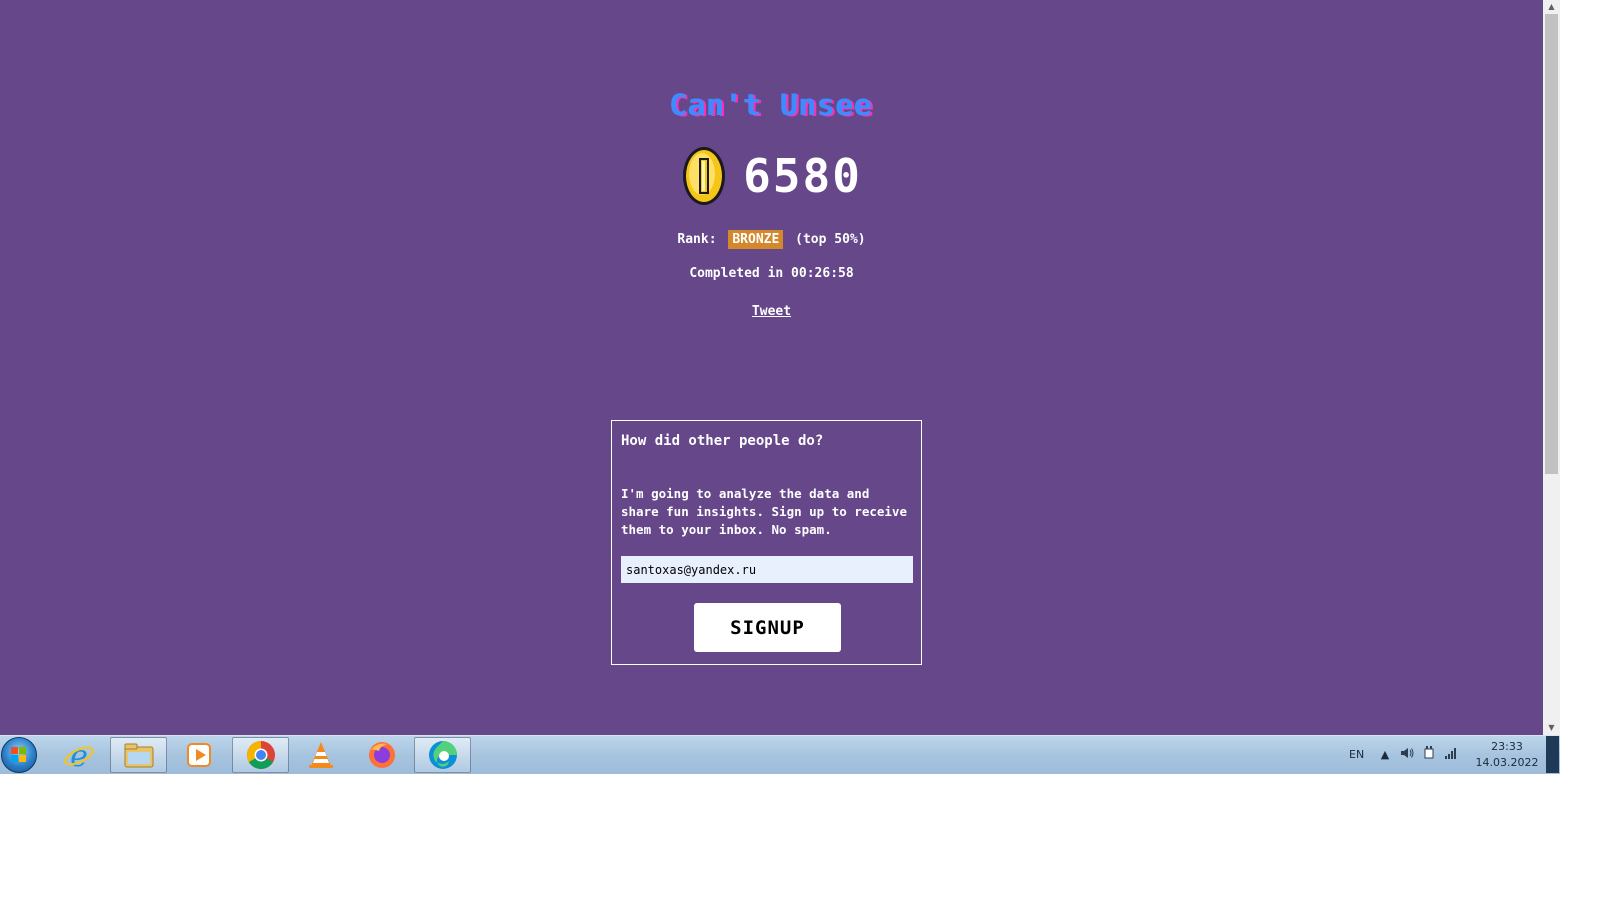 The width and height of the screenshot is (1600, 900). What do you see at coordinates (1551, 728) in the screenshot?
I see `scroll-down-arrow-icon: ▼` at bounding box center [1551, 728].